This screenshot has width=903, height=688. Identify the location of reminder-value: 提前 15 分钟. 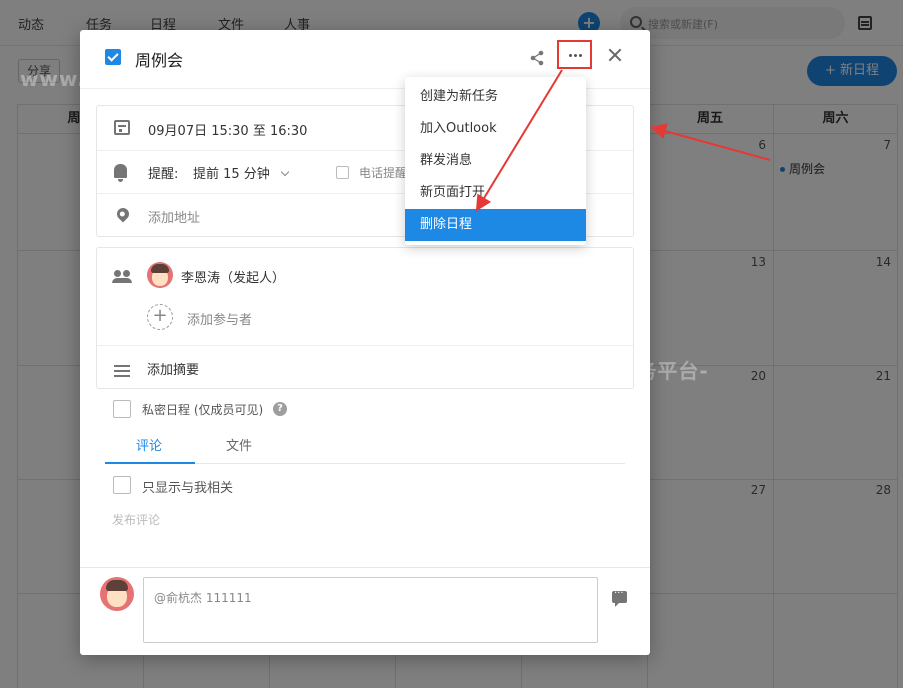
(231, 174).